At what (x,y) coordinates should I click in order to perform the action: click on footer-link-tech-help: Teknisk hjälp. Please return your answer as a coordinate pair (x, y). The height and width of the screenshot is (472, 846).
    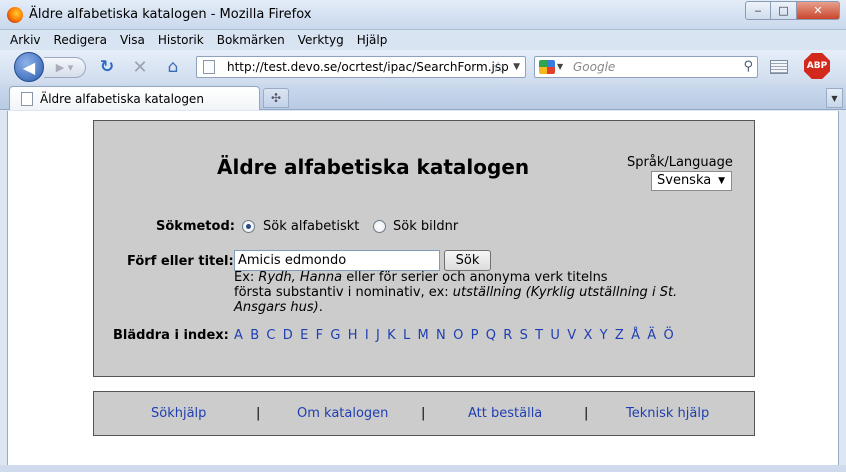
    Looking at the image, I should click on (667, 413).